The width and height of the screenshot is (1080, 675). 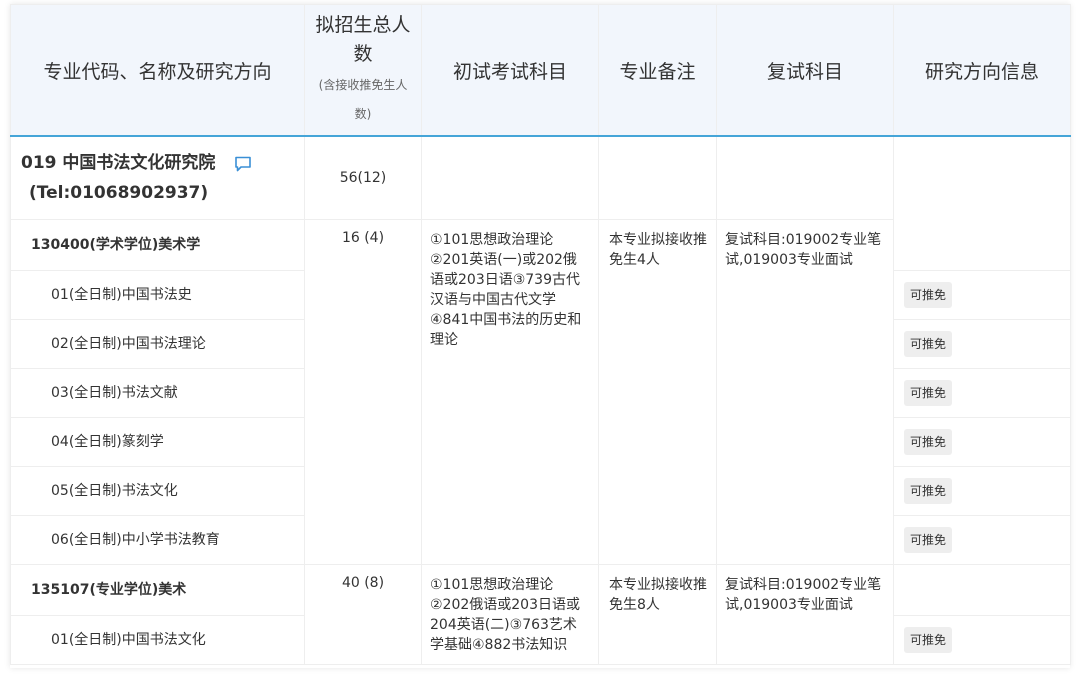 I want to click on major-name: 135107(专业学位)美术, so click(x=157, y=590).